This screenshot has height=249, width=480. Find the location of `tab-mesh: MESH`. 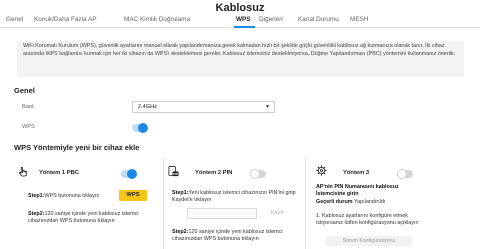

tab-mesh: MESH is located at coordinates (359, 19).